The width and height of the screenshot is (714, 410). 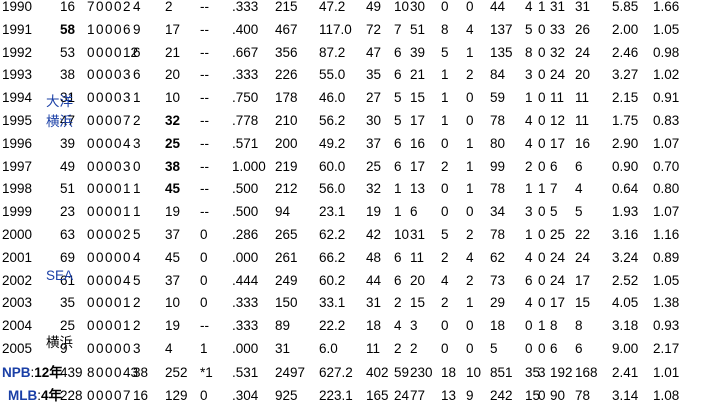 I want to click on stat-cell: 47, so click(x=374, y=52).